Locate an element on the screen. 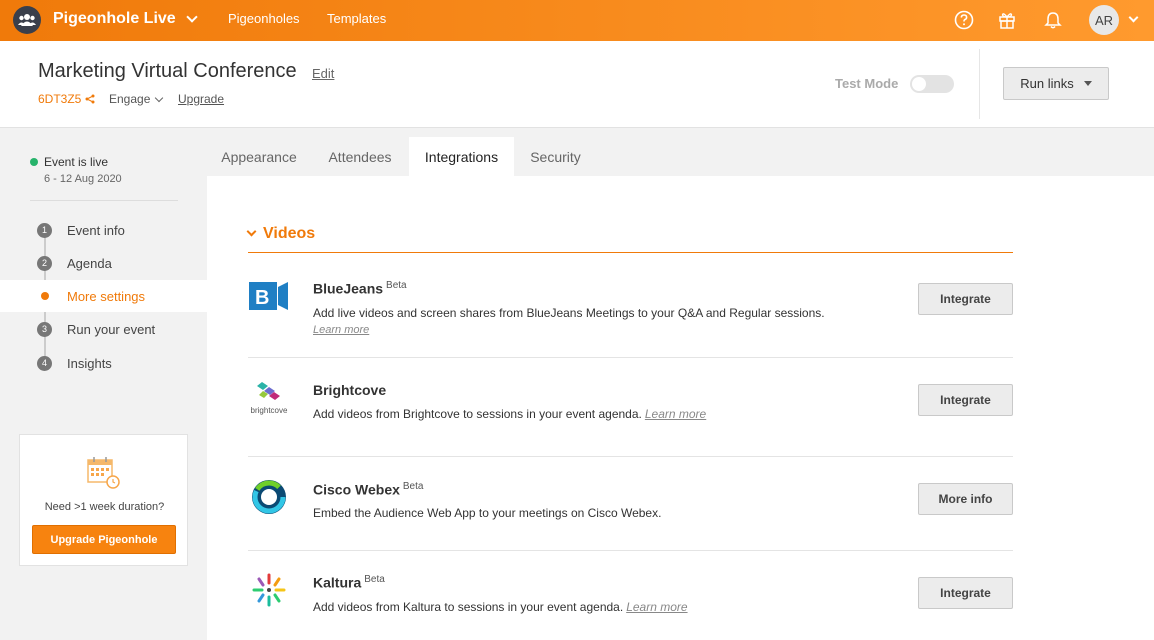 This screenshot has height=640, width=1154. integration-name: Brightcove is located at coordinates (349, 390).